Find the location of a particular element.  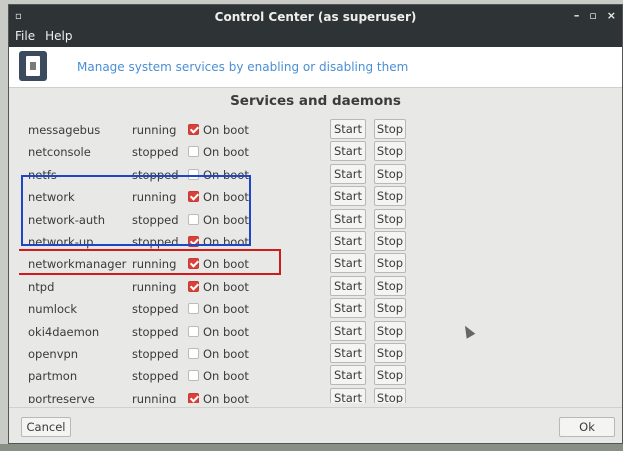

maximize-icon: ▫ is located at coordinates (592, 15).